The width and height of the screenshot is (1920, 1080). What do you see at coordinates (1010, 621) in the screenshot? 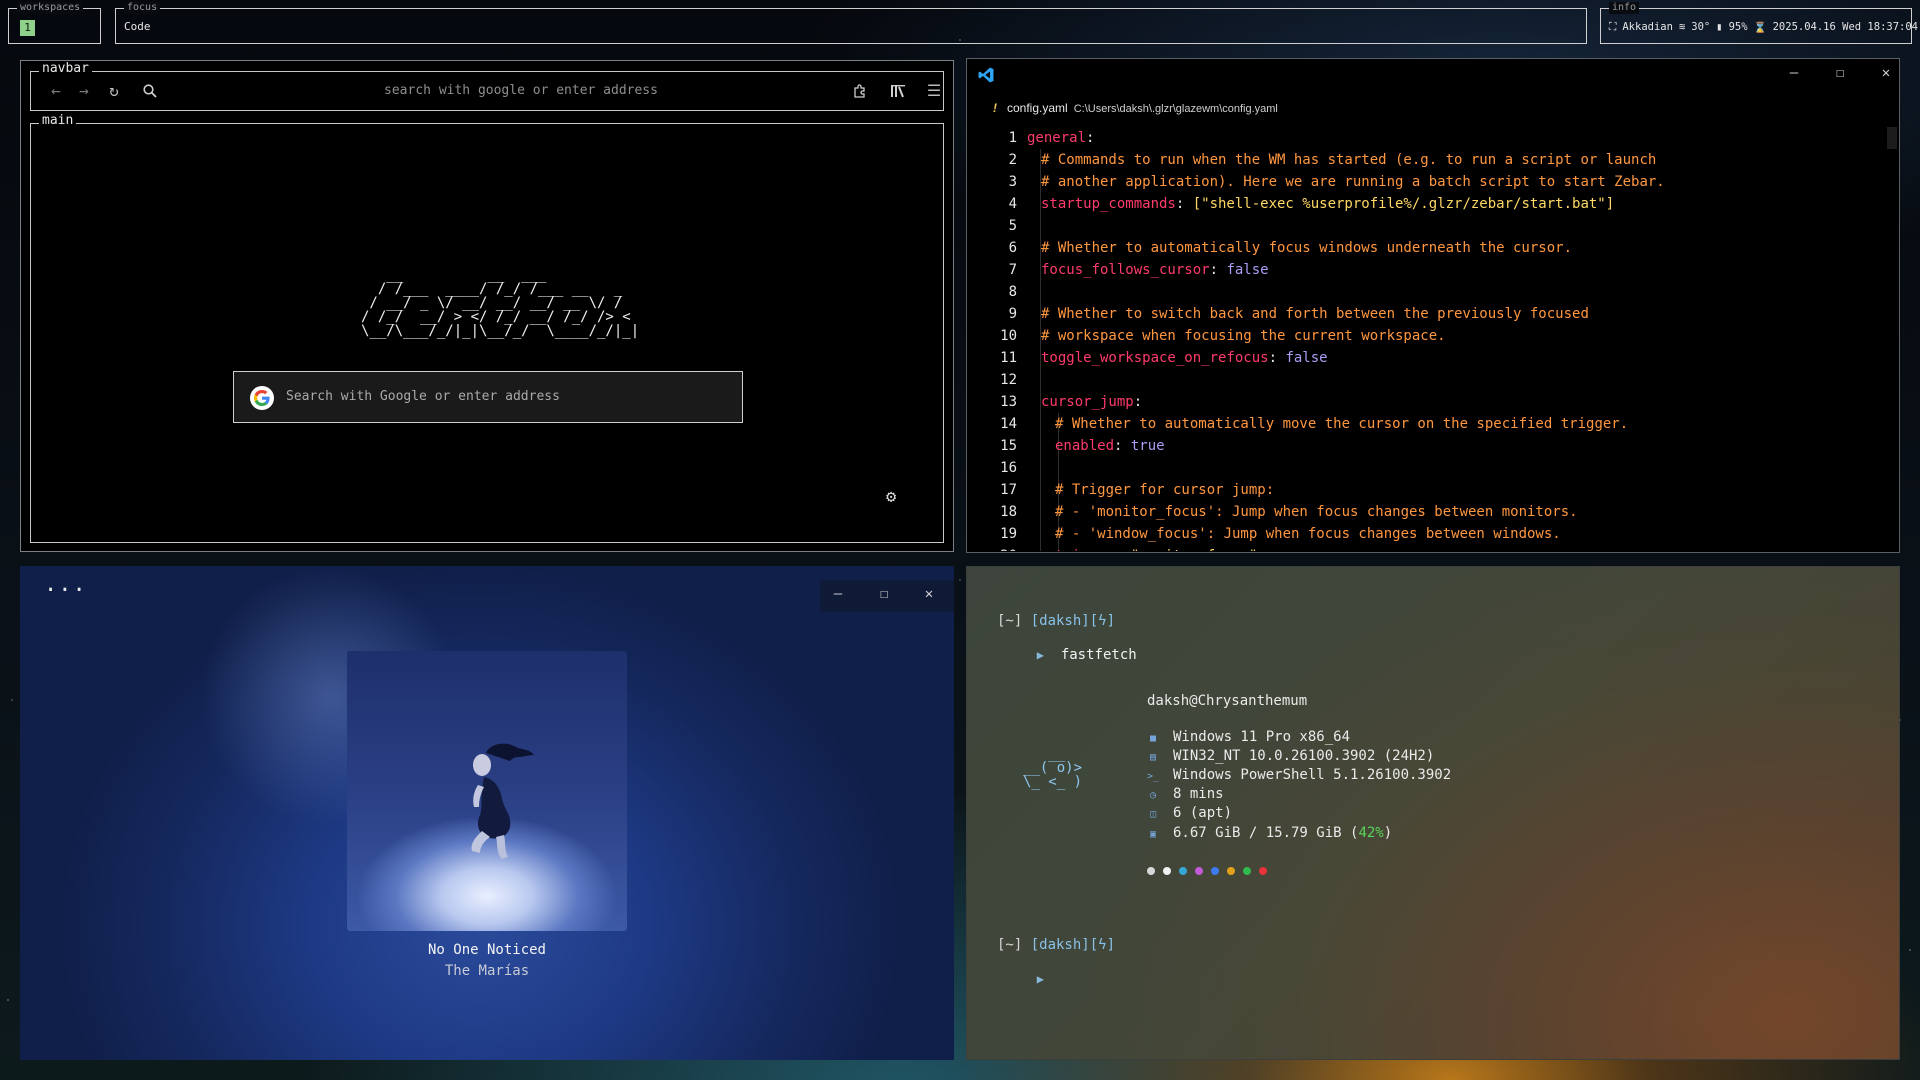
I see `prompt-dir-1: [~]` at bounding box center [1010, 621].